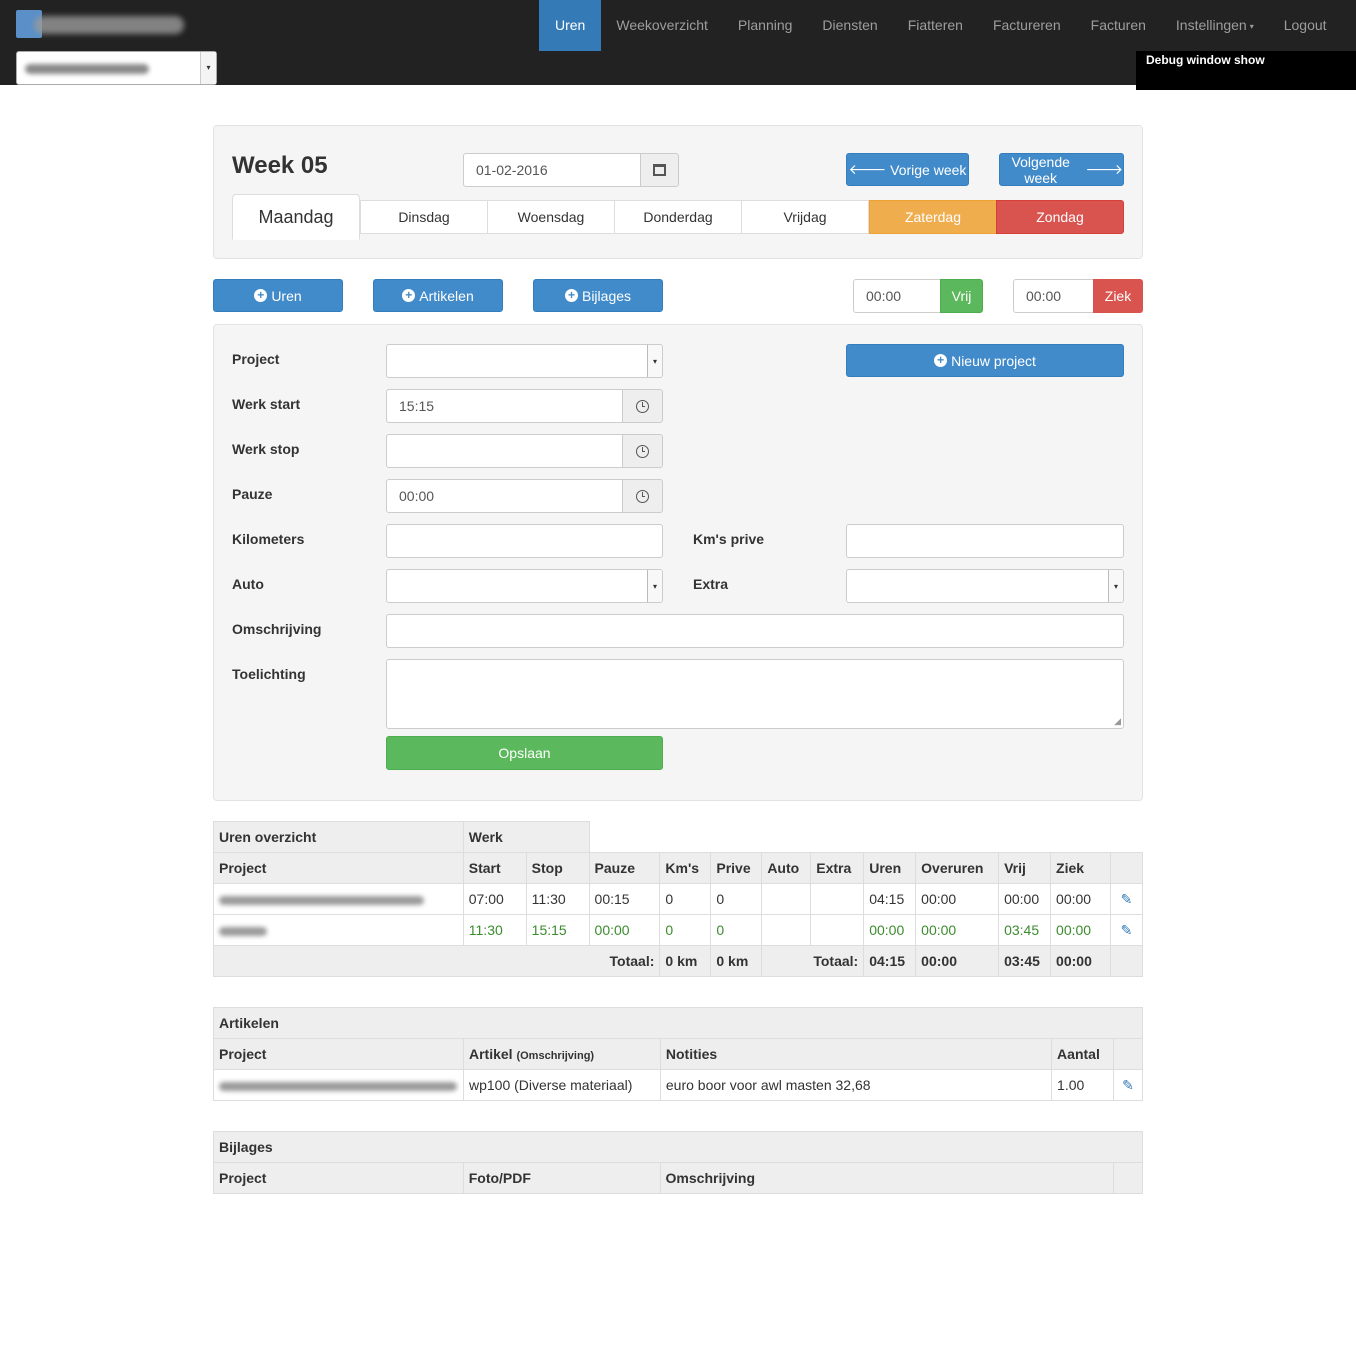  I want to click on company-select: ▾, so click(116, 68).